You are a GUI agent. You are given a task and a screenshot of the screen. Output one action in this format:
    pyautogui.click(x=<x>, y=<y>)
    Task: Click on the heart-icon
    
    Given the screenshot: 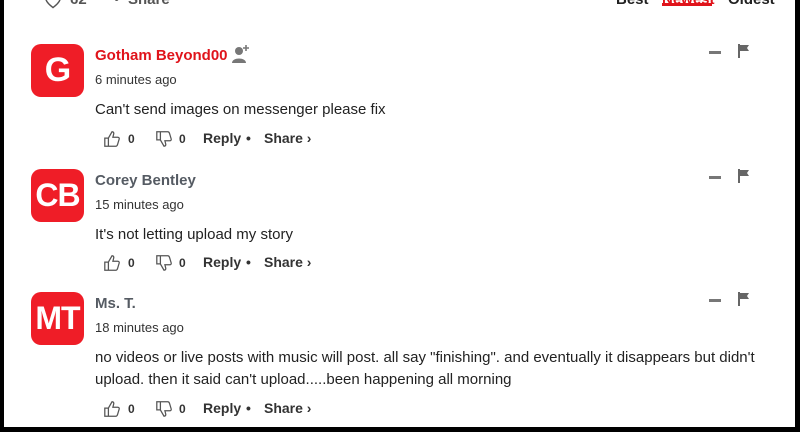 What is the action you would take?
    pyautogui.click(x=53, y=4)
    